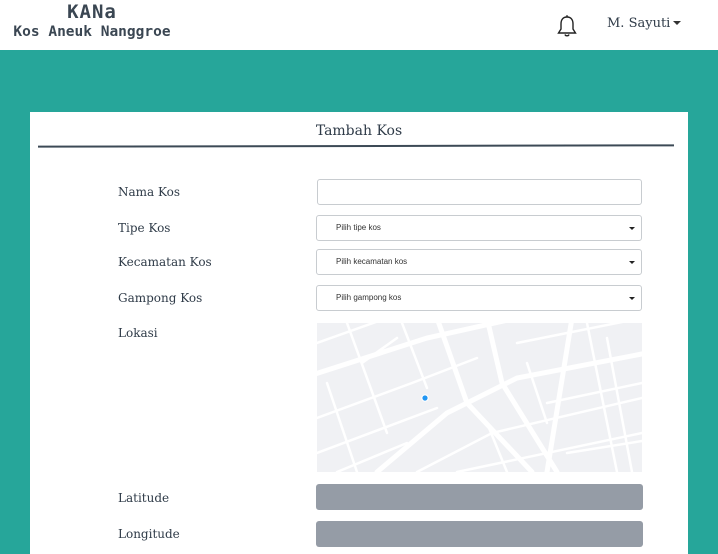 The image size is (718, 554). What do you see at coordinates (358, 227) in the screenshot?
I see `tipe-kos-selected: Pilih tipe kos` at bounding box center [358, 227].